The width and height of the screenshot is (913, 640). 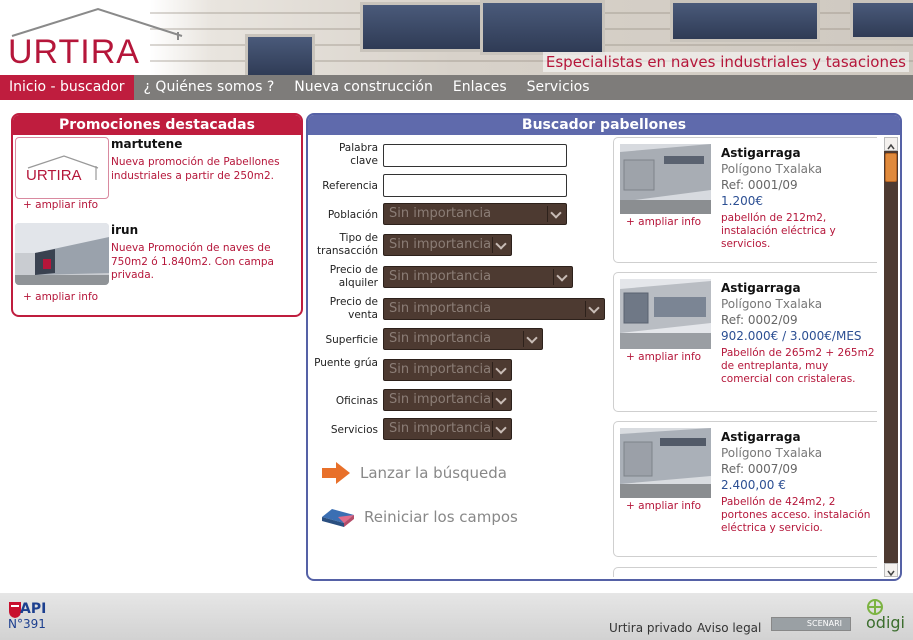 I want to click on surface-select-value: Sin importancia, so click(x=440, y=338).